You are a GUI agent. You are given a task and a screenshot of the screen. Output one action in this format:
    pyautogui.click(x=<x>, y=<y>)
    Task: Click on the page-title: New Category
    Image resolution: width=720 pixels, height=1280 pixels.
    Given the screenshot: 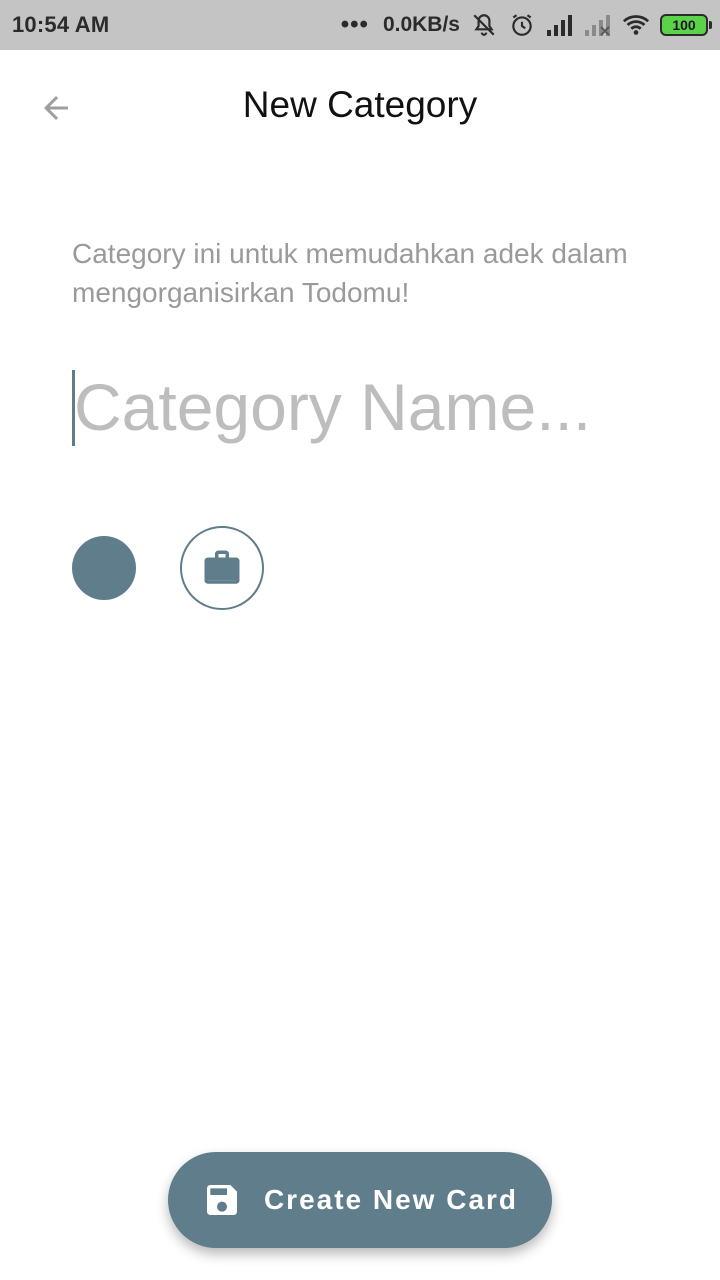 What is the action you would take?
    pyautogui.click(x=360, y=104)
    